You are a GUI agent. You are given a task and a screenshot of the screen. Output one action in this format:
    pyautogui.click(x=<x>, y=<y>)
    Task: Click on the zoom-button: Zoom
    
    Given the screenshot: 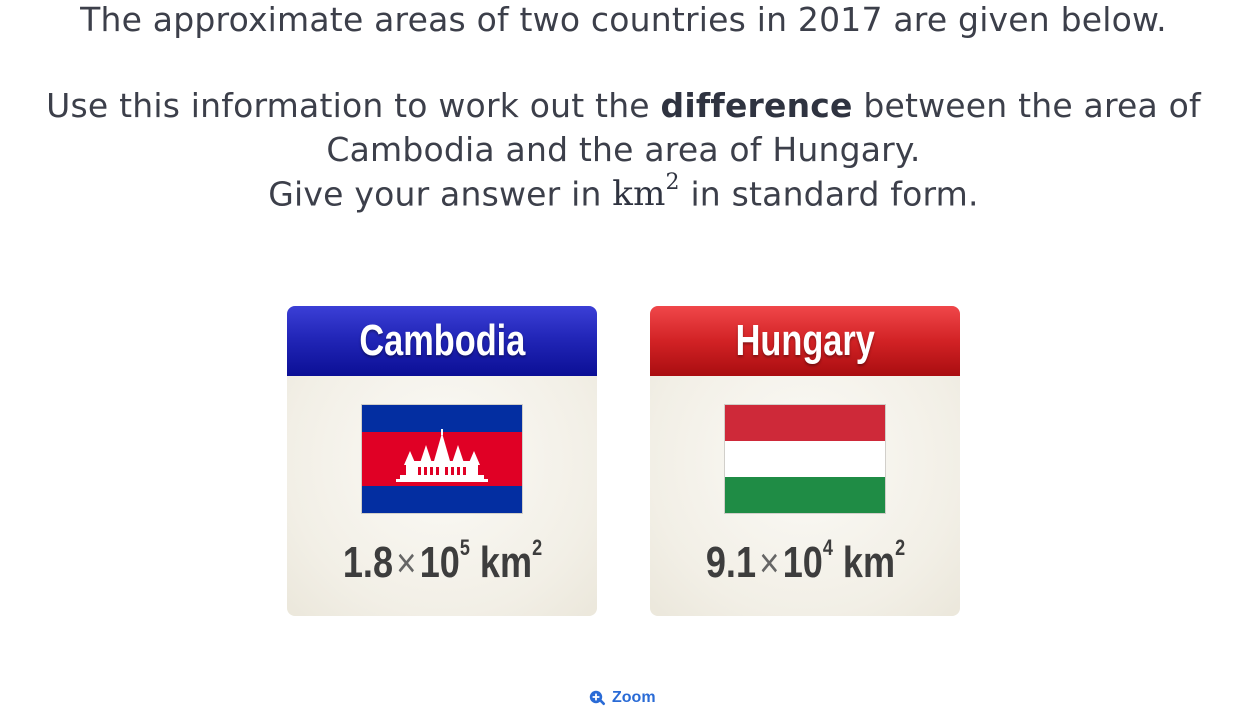 What is the action you would take?
    pyautogui.click(x=622, y=698)
    